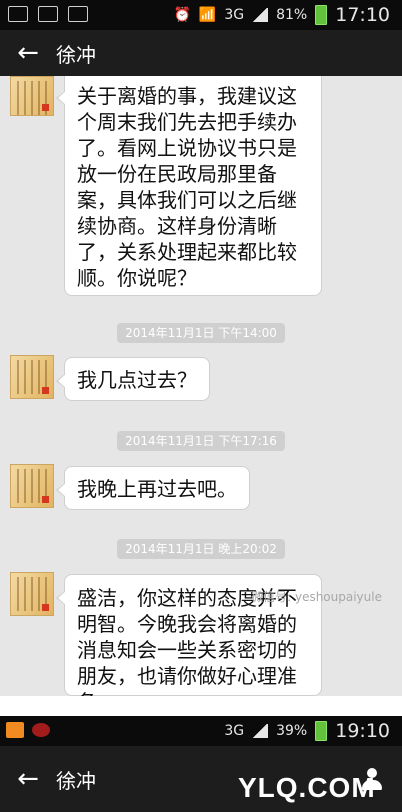 This screenshot has width=402, height=812. I want to click on app-red-icon, so click(41, 730).